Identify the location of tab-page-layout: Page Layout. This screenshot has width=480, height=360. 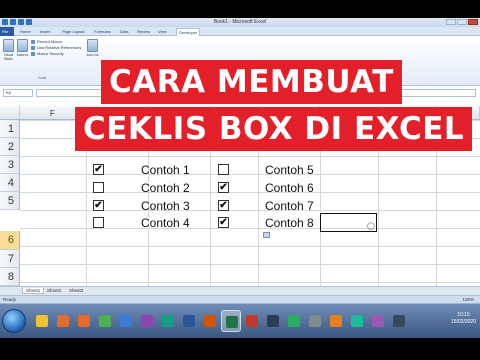
(73, 31).